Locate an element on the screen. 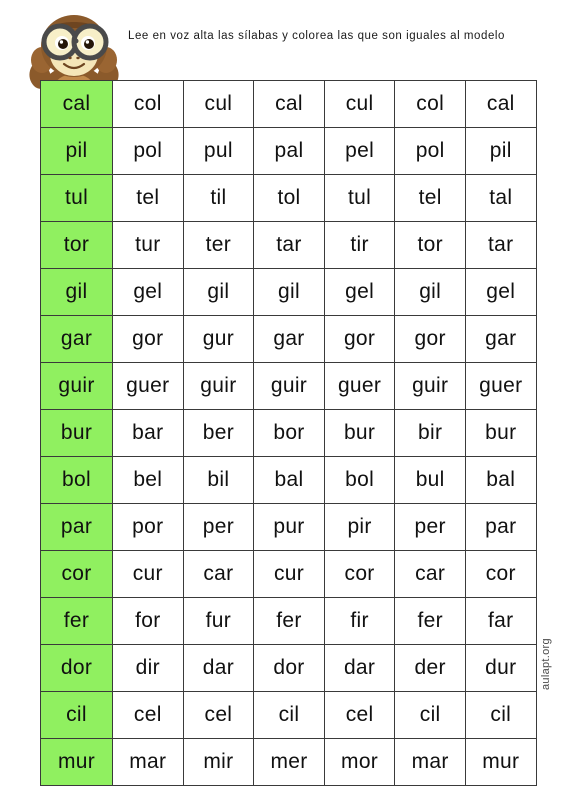 This screenshot has height=796, width=572. option-syllable-cell: for is located at coordinates (148, 621).